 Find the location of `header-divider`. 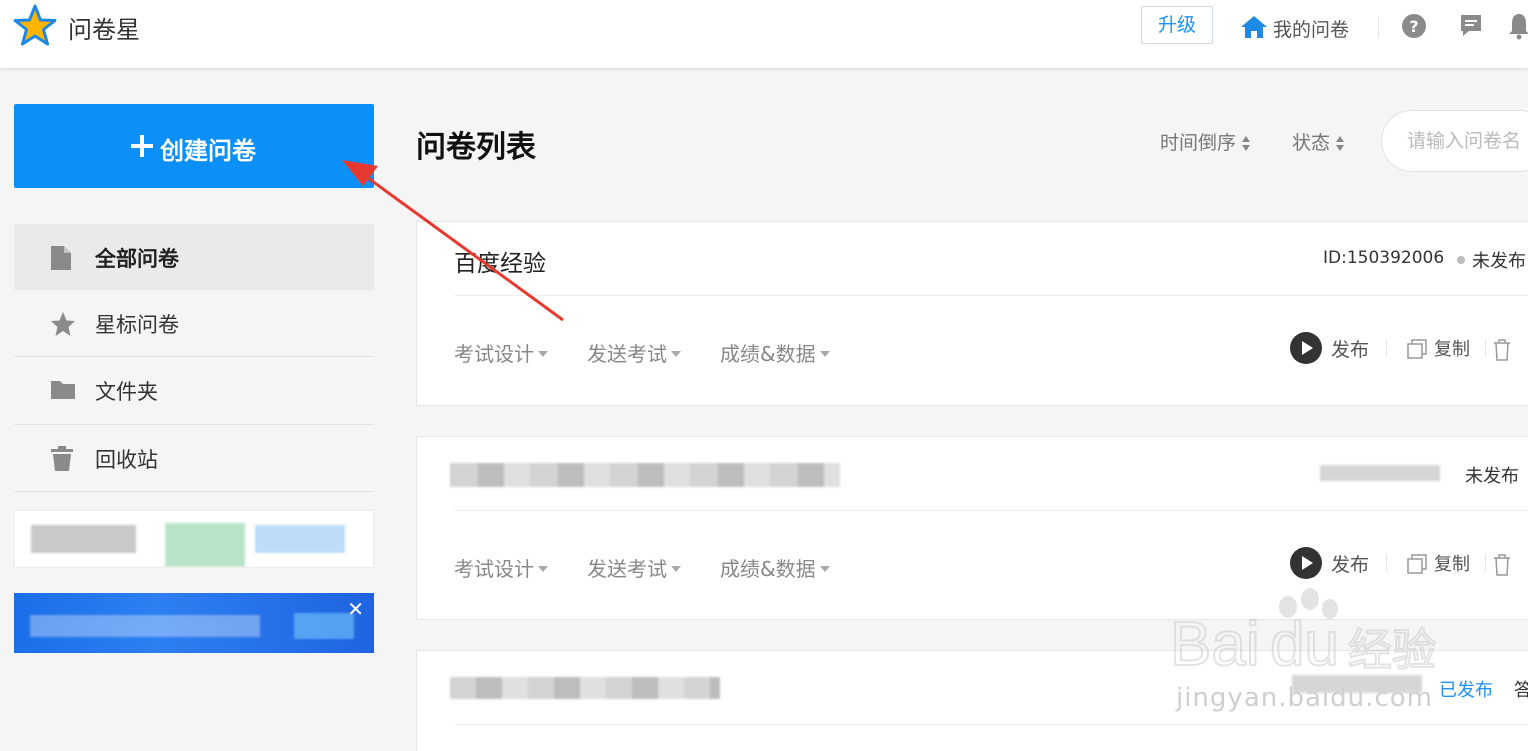

header-divider is located at coordinates (1378, 27).